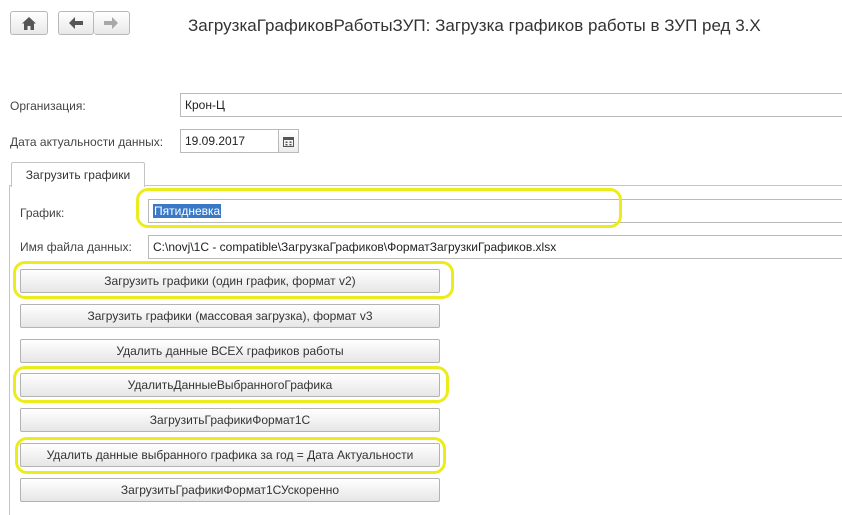 Image resolution: width=842 pixels, height=515 pixels. What do you see at coordinates (229, 141) in the screenshot?
I see `date-field: 19.09.2017` at bounding box center [229, 141].